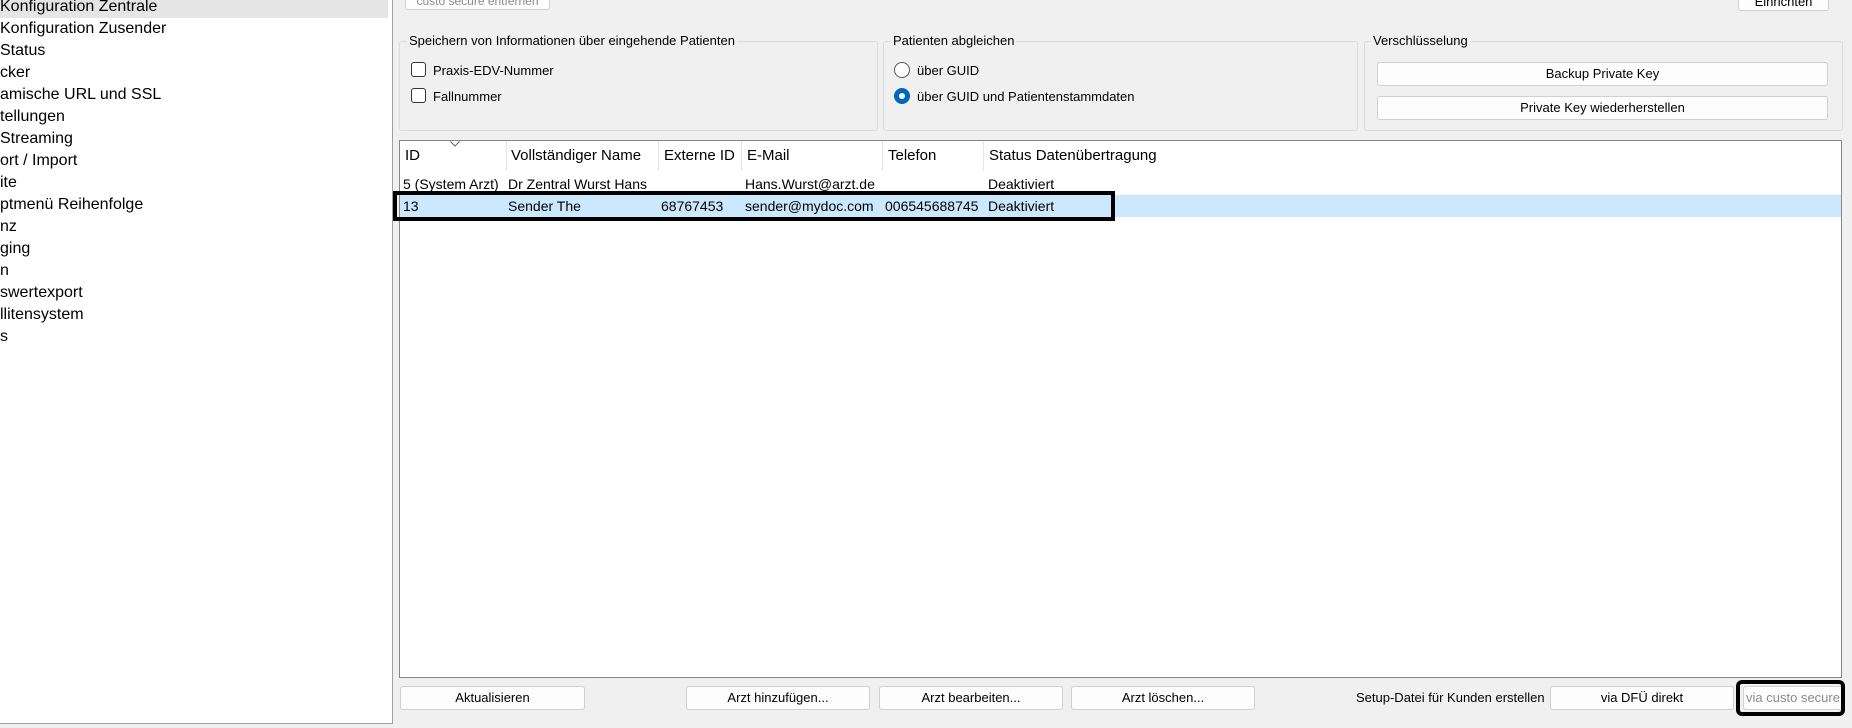  I want to click on match-patients-group, so click(1120, 86).